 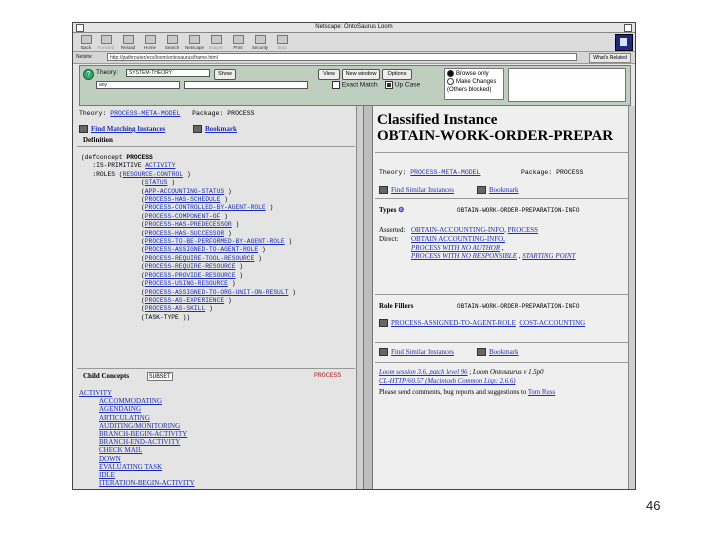 What do you see at coordinates (147, 459) in the screenshot?
I see `child-concept-link: DOWN` at bounding box center [147, 459].